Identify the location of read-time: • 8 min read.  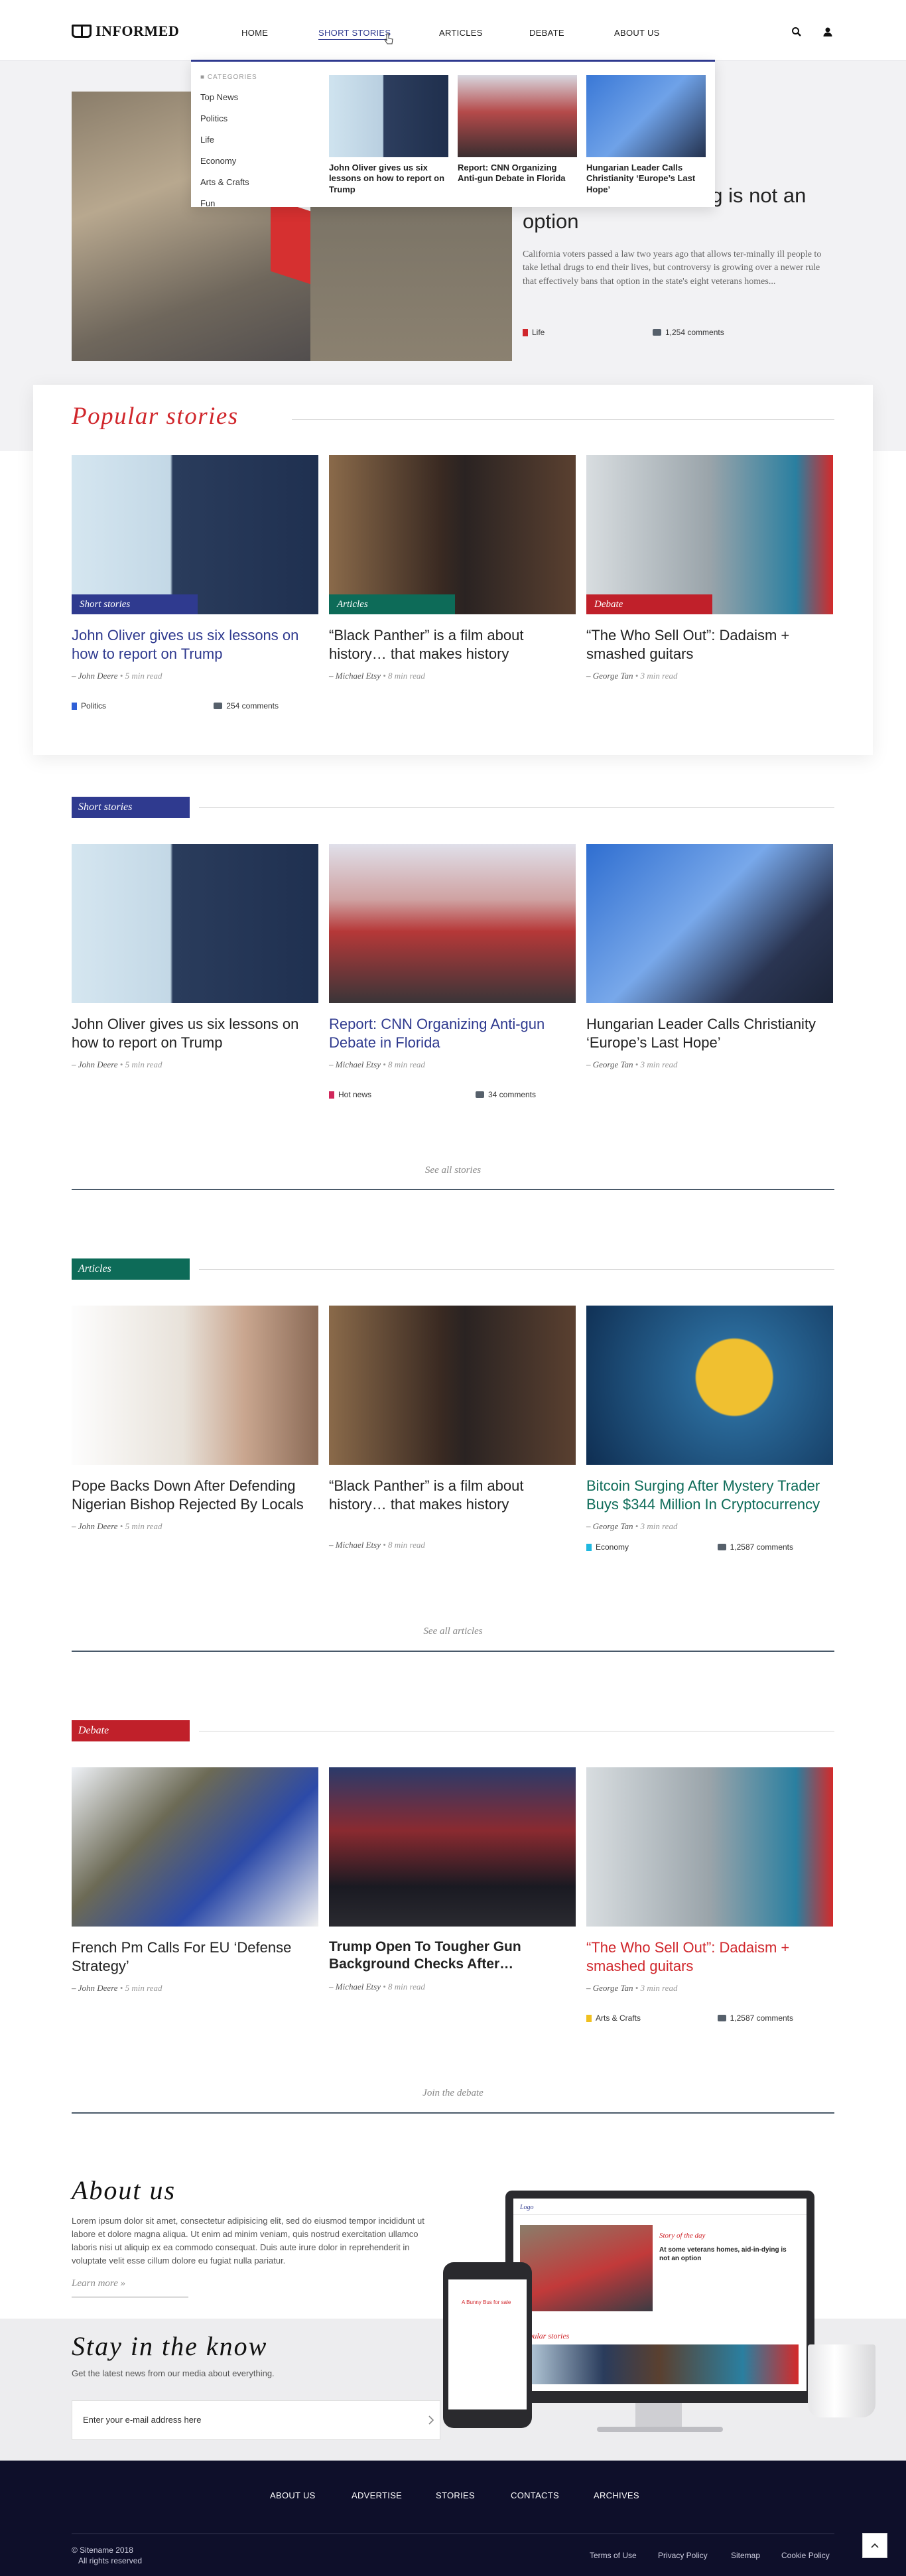
(402, 1545).